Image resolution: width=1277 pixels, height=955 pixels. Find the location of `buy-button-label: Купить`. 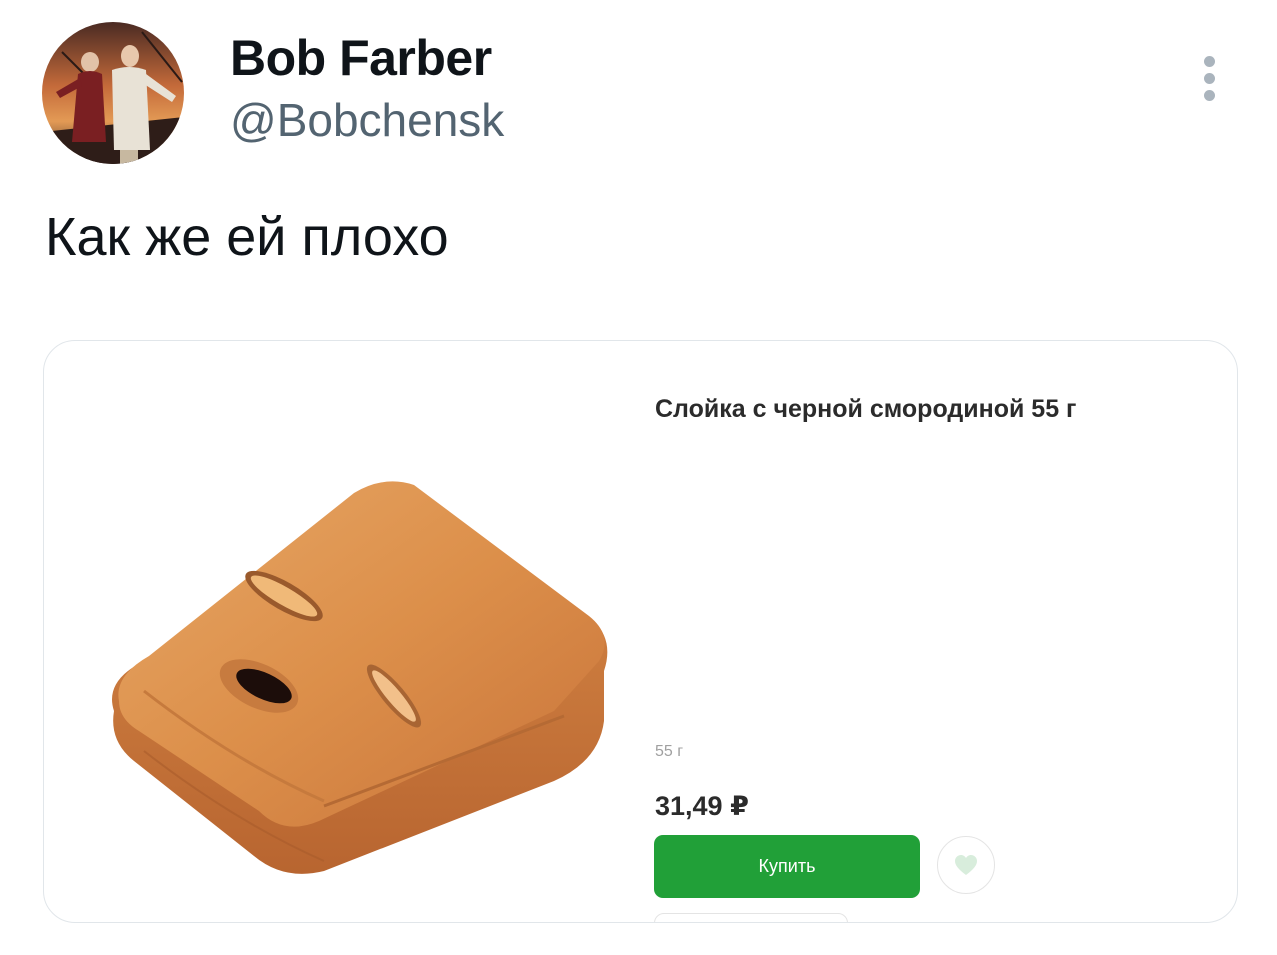

buy-button-label: Купить is located at coordinates (787, 866).